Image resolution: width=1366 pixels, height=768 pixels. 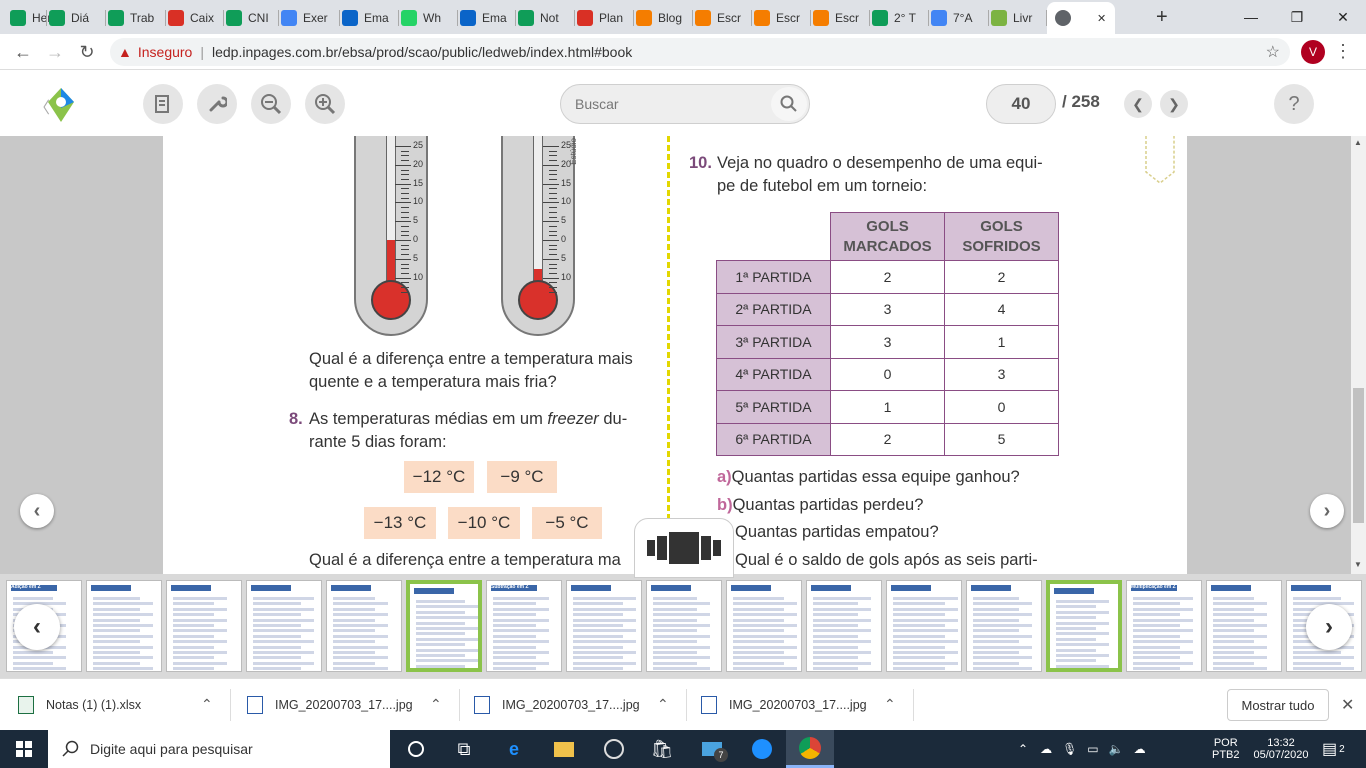 I want to click on reload-button: ↻, so click(x=87, y=52).